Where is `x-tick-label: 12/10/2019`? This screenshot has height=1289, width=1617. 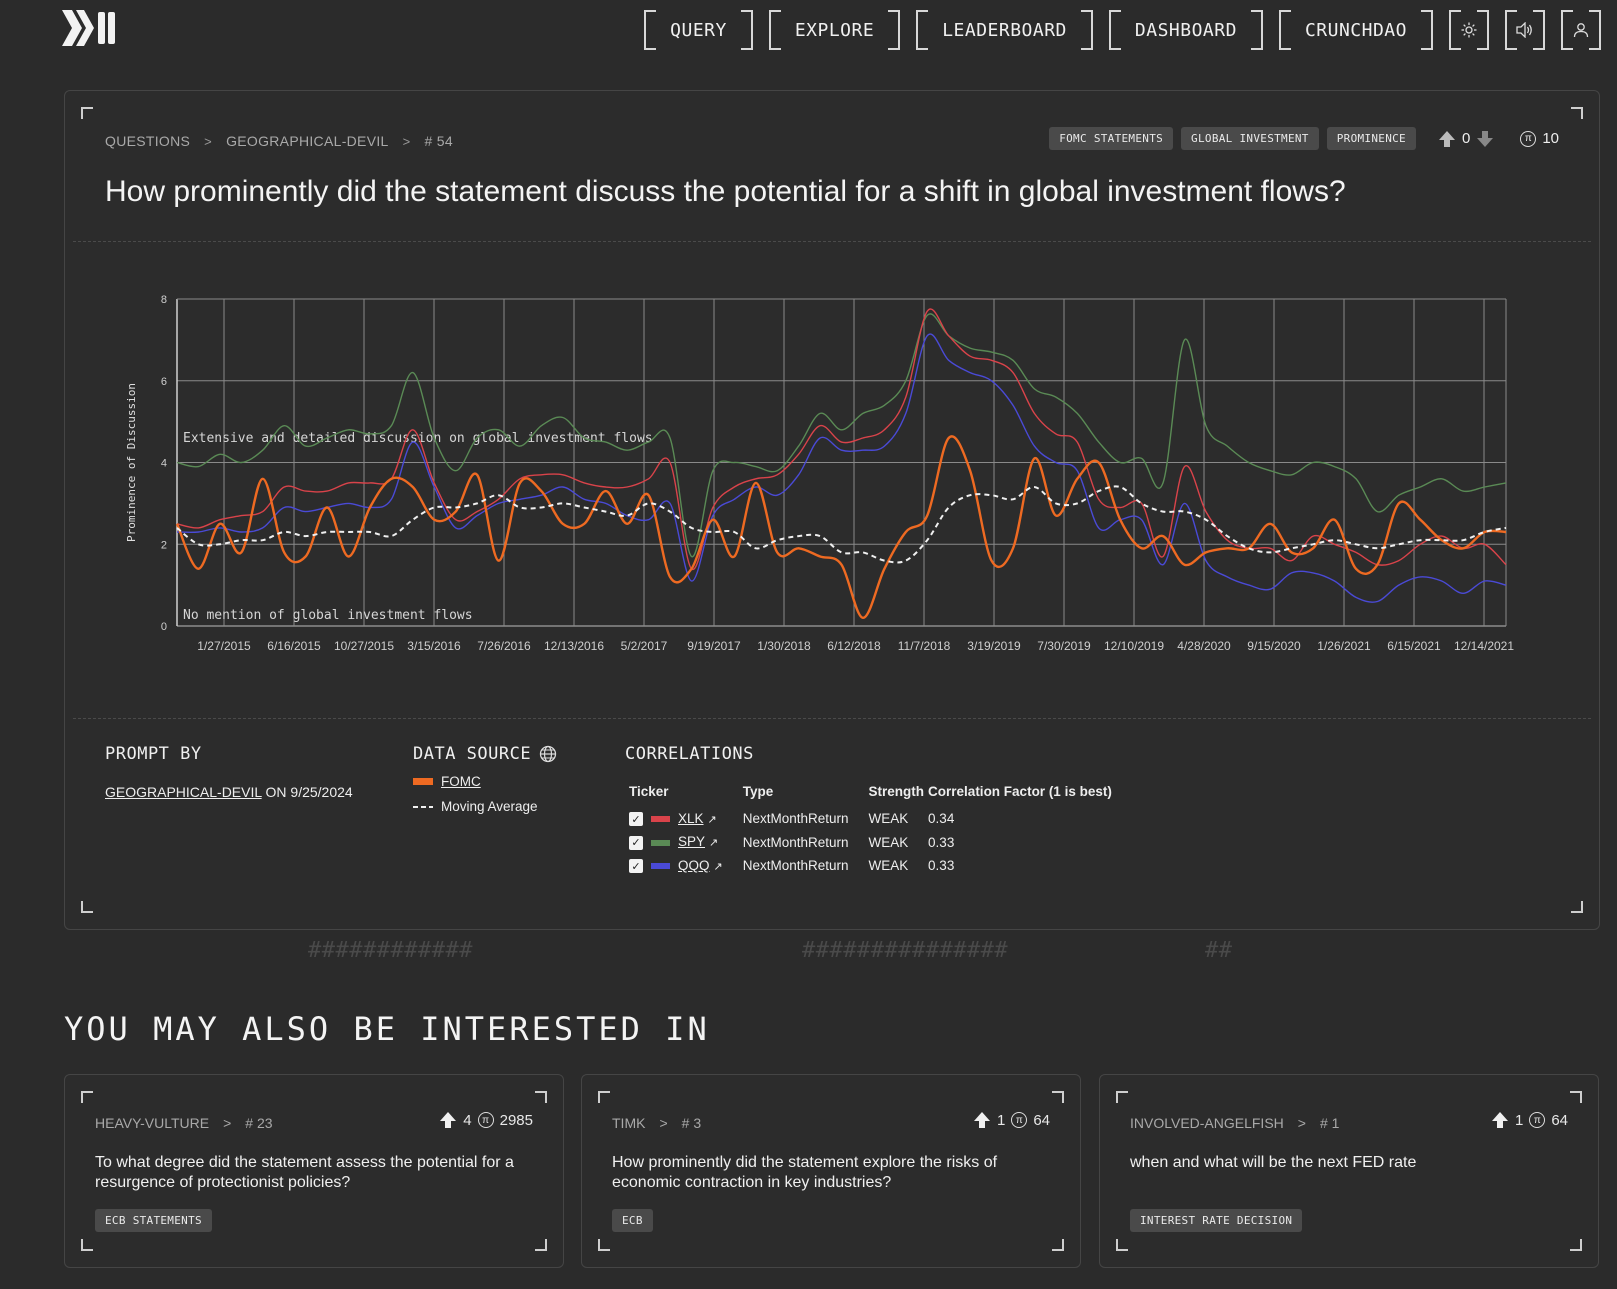 x-tick-label: 12/10/2019 is located at coordinates (1134, 646).